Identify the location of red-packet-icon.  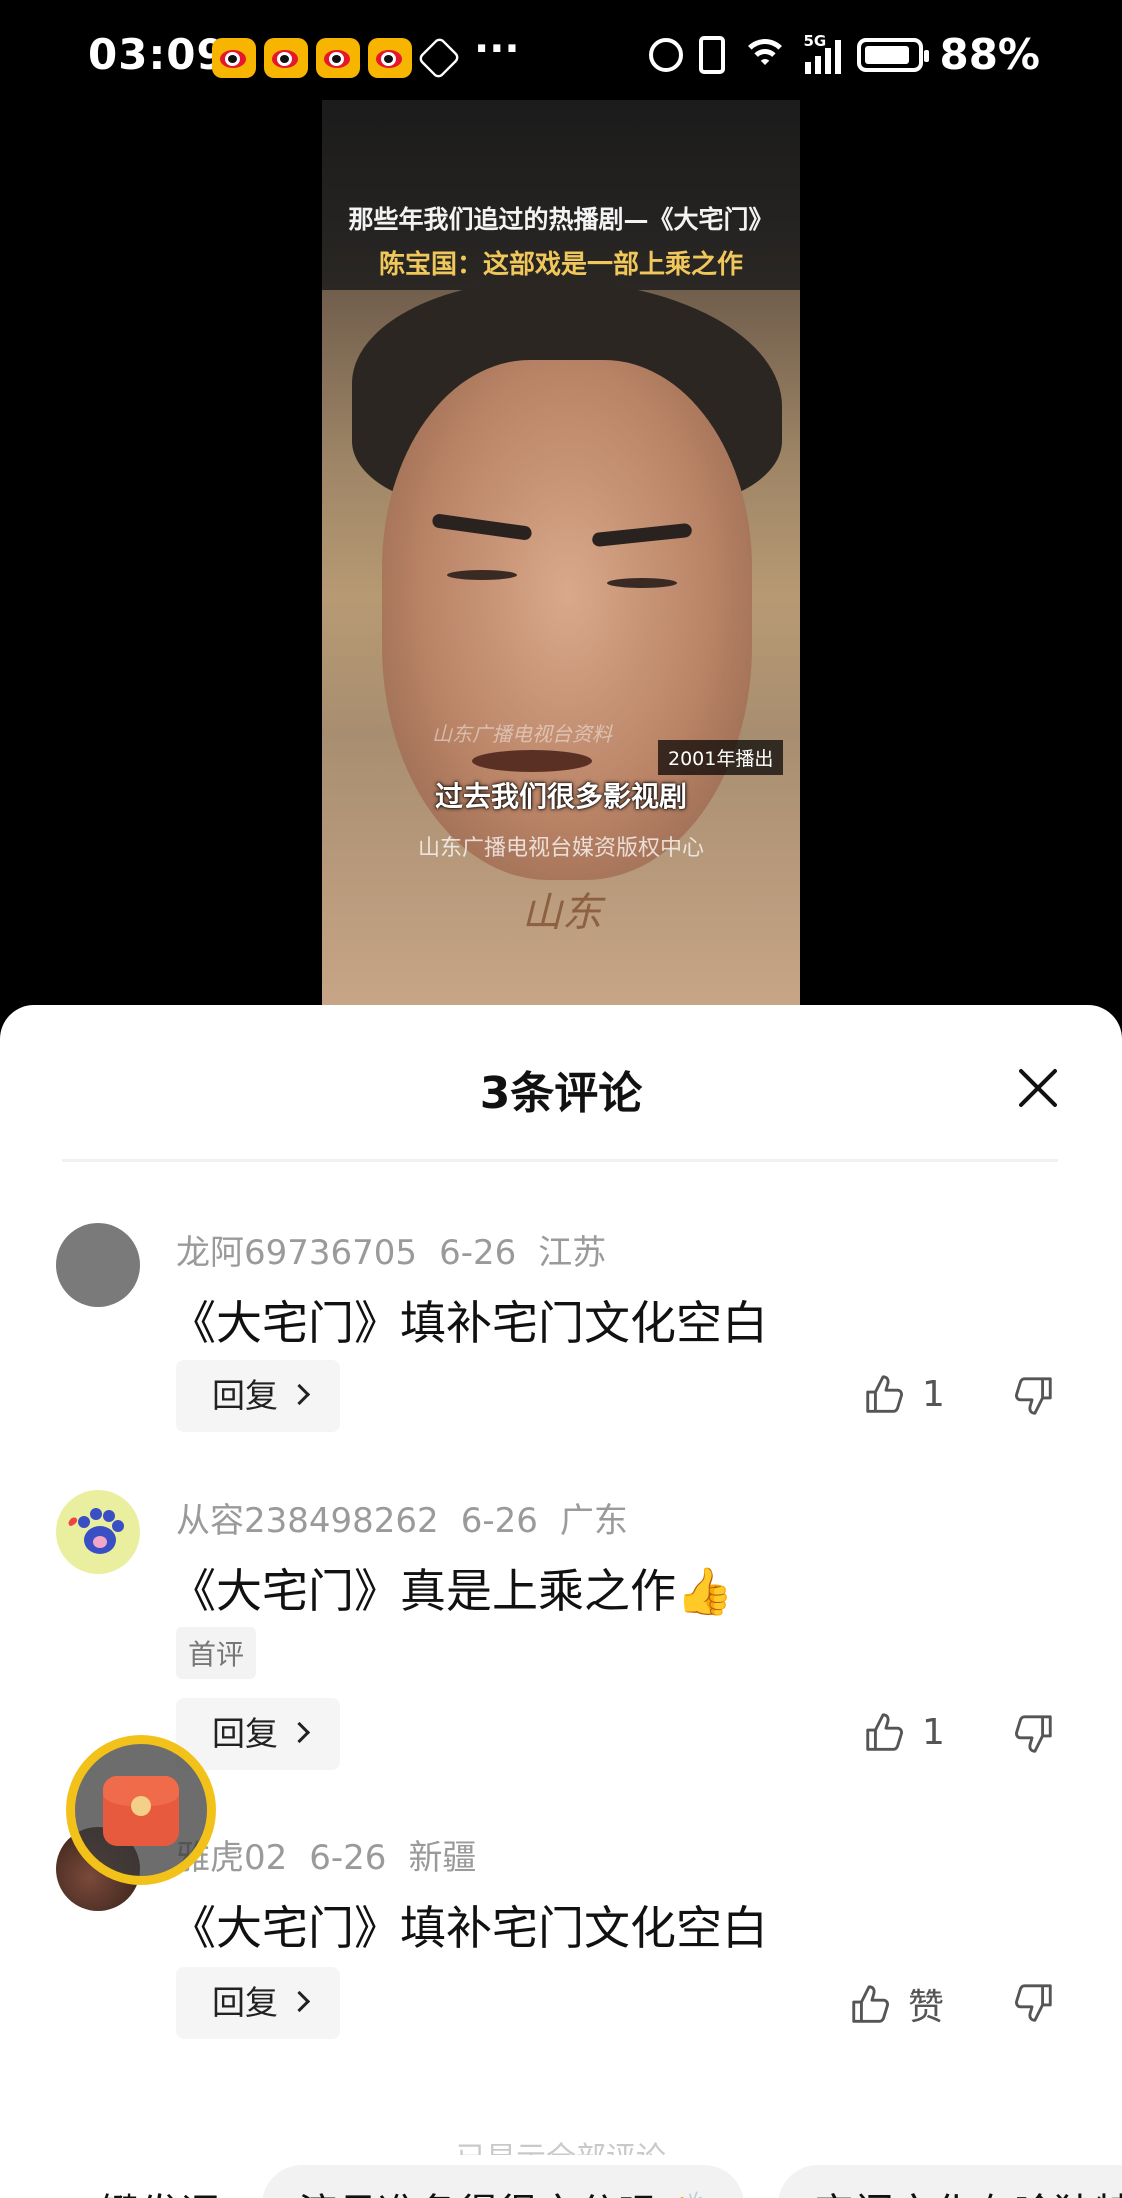
(141, 1811).